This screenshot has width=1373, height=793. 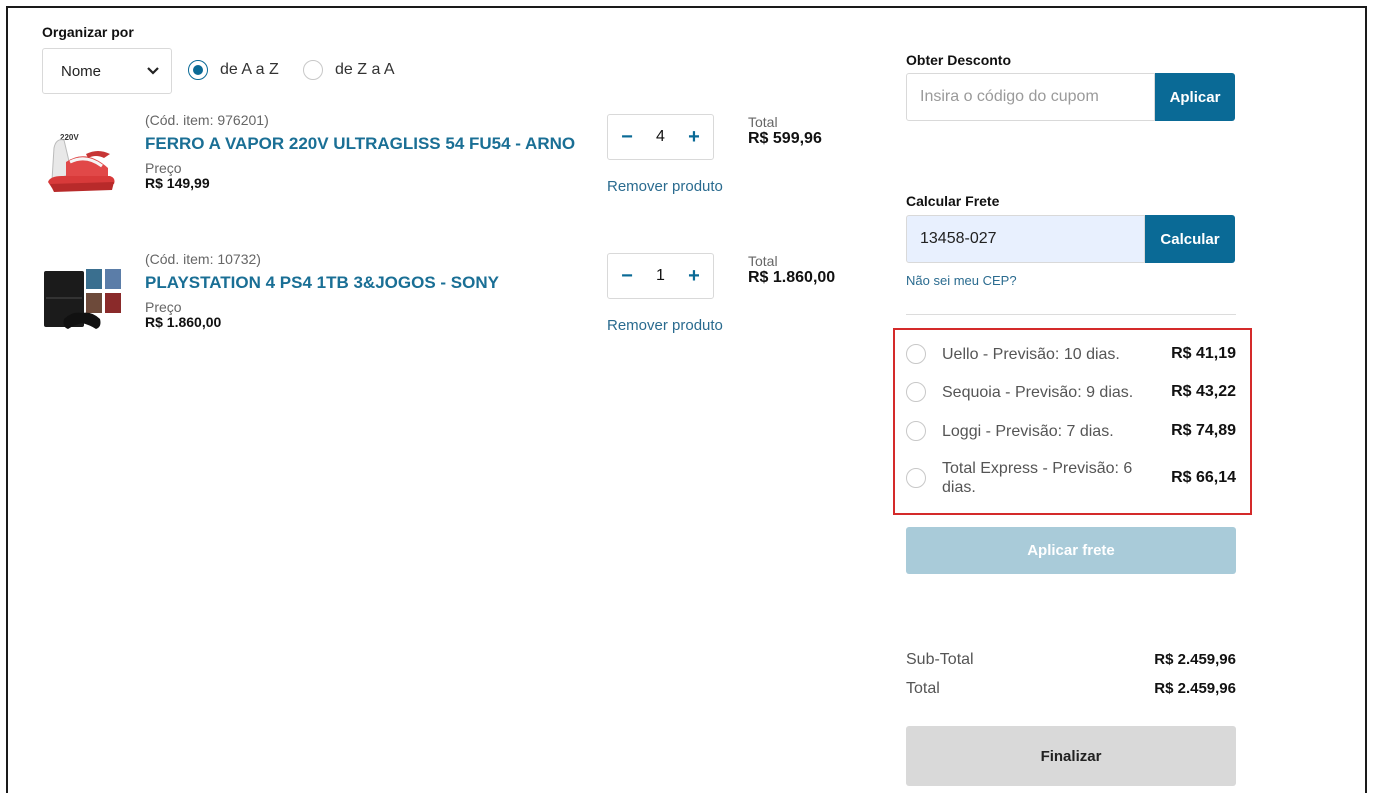 I want to click on product-code: (Cód. item: 976201), so click(x=207, y=120).